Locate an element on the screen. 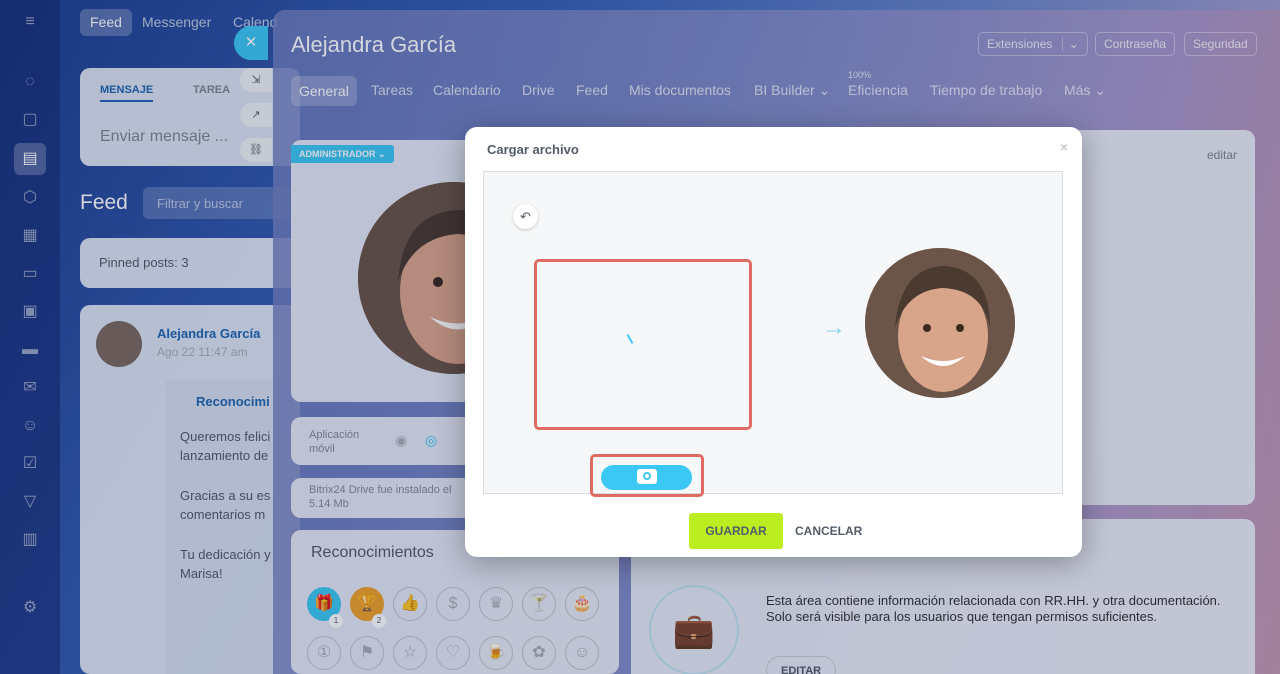  save-button: GUARDAR is located at coordinates (736, 531).